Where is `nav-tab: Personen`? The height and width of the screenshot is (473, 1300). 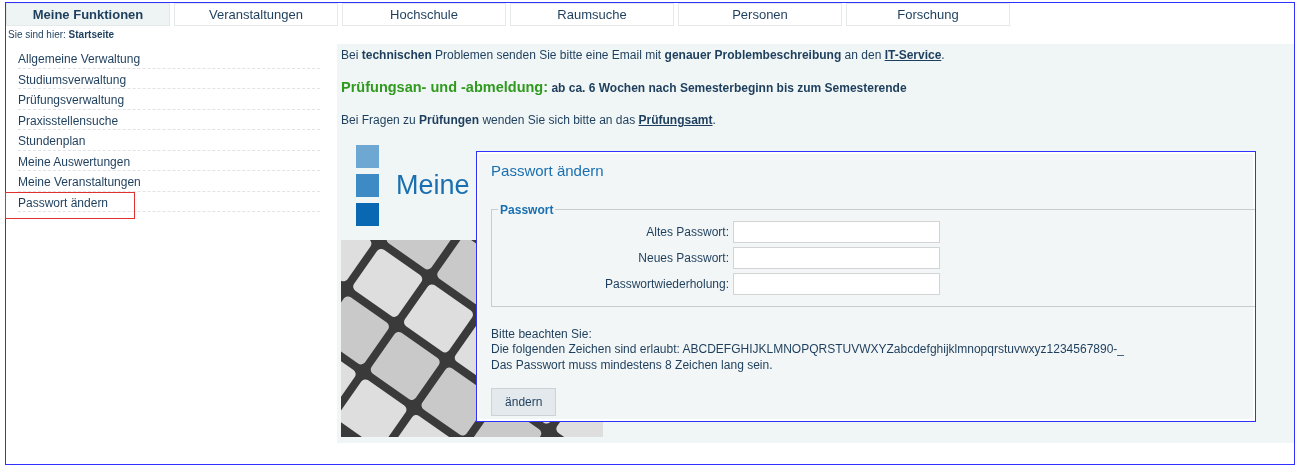 nav-tab: Personen is located at coordinates (760, 14).